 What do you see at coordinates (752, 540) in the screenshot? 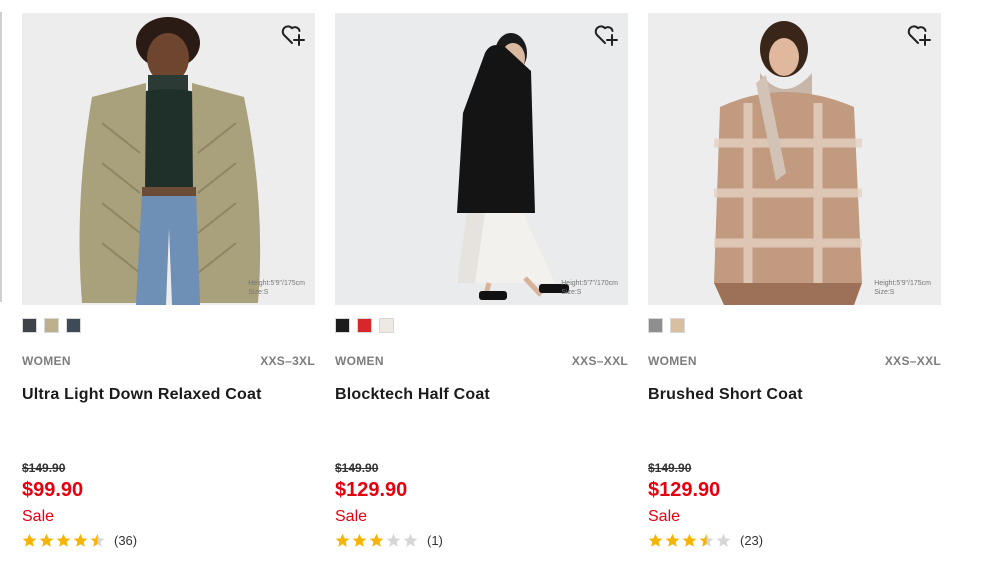
I see `review-count: (23)` at bounding box center [752, 540].